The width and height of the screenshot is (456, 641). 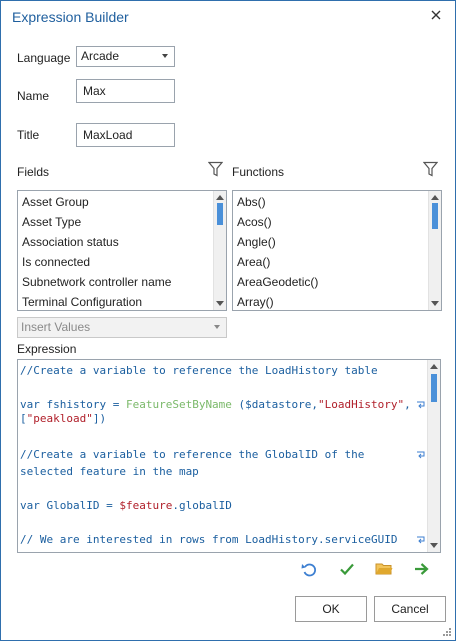 What do you see at coordinates (422, 569) in the screenshot?
I see `run-icon` at bounding box center [422, 569].